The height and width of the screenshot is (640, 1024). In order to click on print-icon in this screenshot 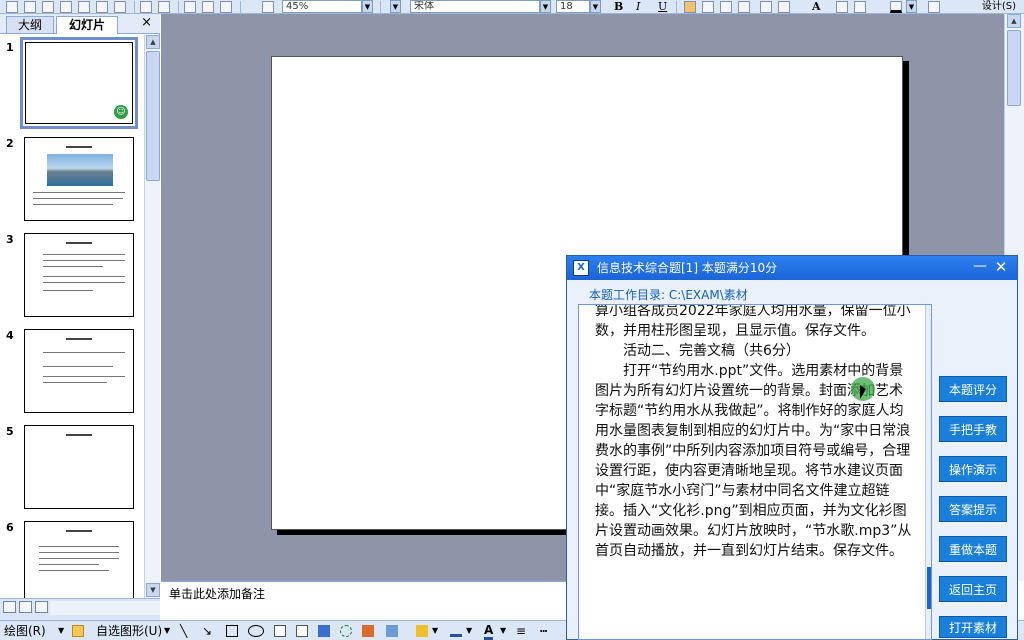, I will do `click(66, 7)`.